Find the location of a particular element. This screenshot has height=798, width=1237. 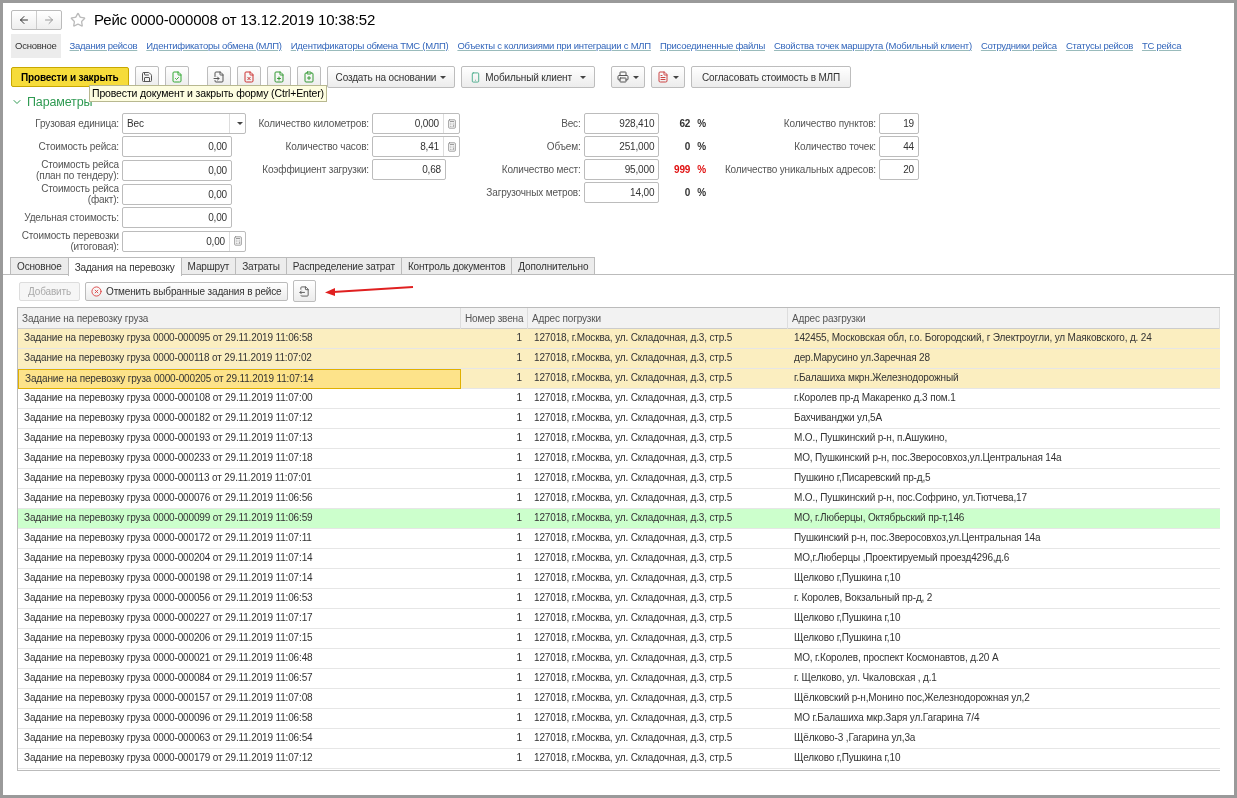

field-label: Количество пунктов: is located at coordinates (829, 124).